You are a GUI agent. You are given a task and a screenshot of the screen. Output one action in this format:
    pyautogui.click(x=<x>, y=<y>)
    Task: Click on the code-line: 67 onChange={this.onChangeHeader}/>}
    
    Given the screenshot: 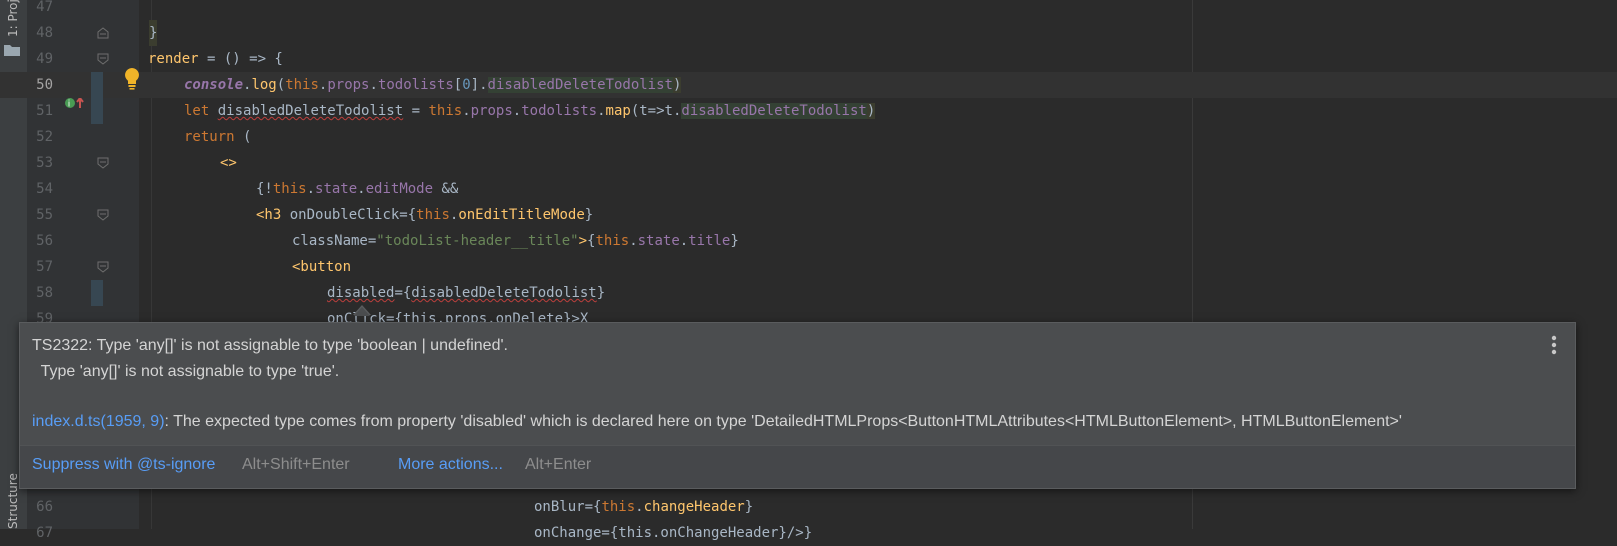 What is the action you would take?
    pyautogui.click(x=808, y=533)
    